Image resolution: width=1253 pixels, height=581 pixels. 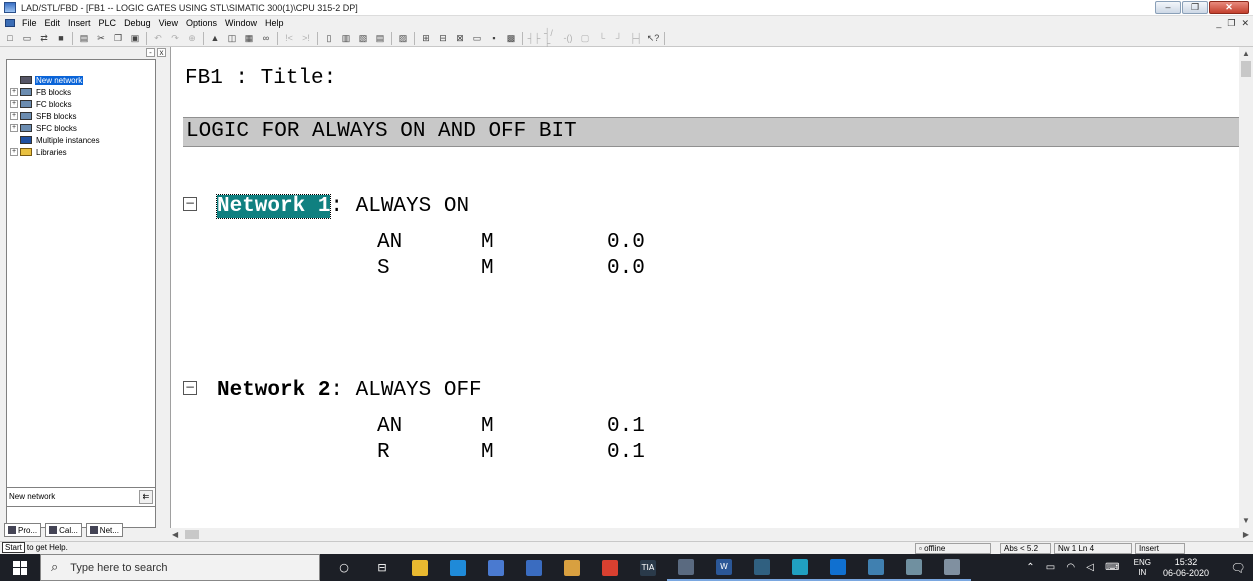 What do you see at coordinates (180, 567) in the screenshot?
I see `taskbar-search: ⌕ Type here to search` at bounding box center [180, 567].